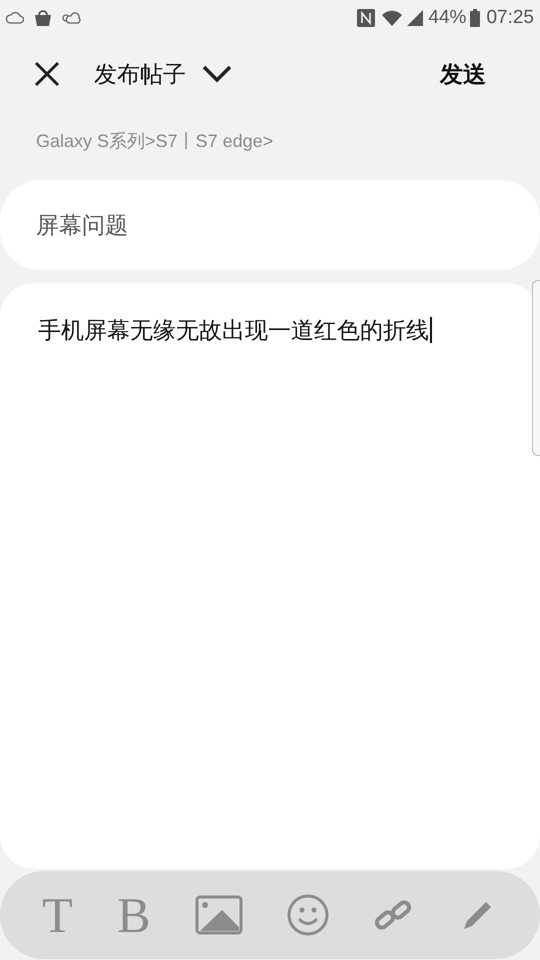 The image size is (540, 960). What do you see at coordinates (308, 915) in the screenshot?
I see `smiley-icon` at bounding box center [308, 915].